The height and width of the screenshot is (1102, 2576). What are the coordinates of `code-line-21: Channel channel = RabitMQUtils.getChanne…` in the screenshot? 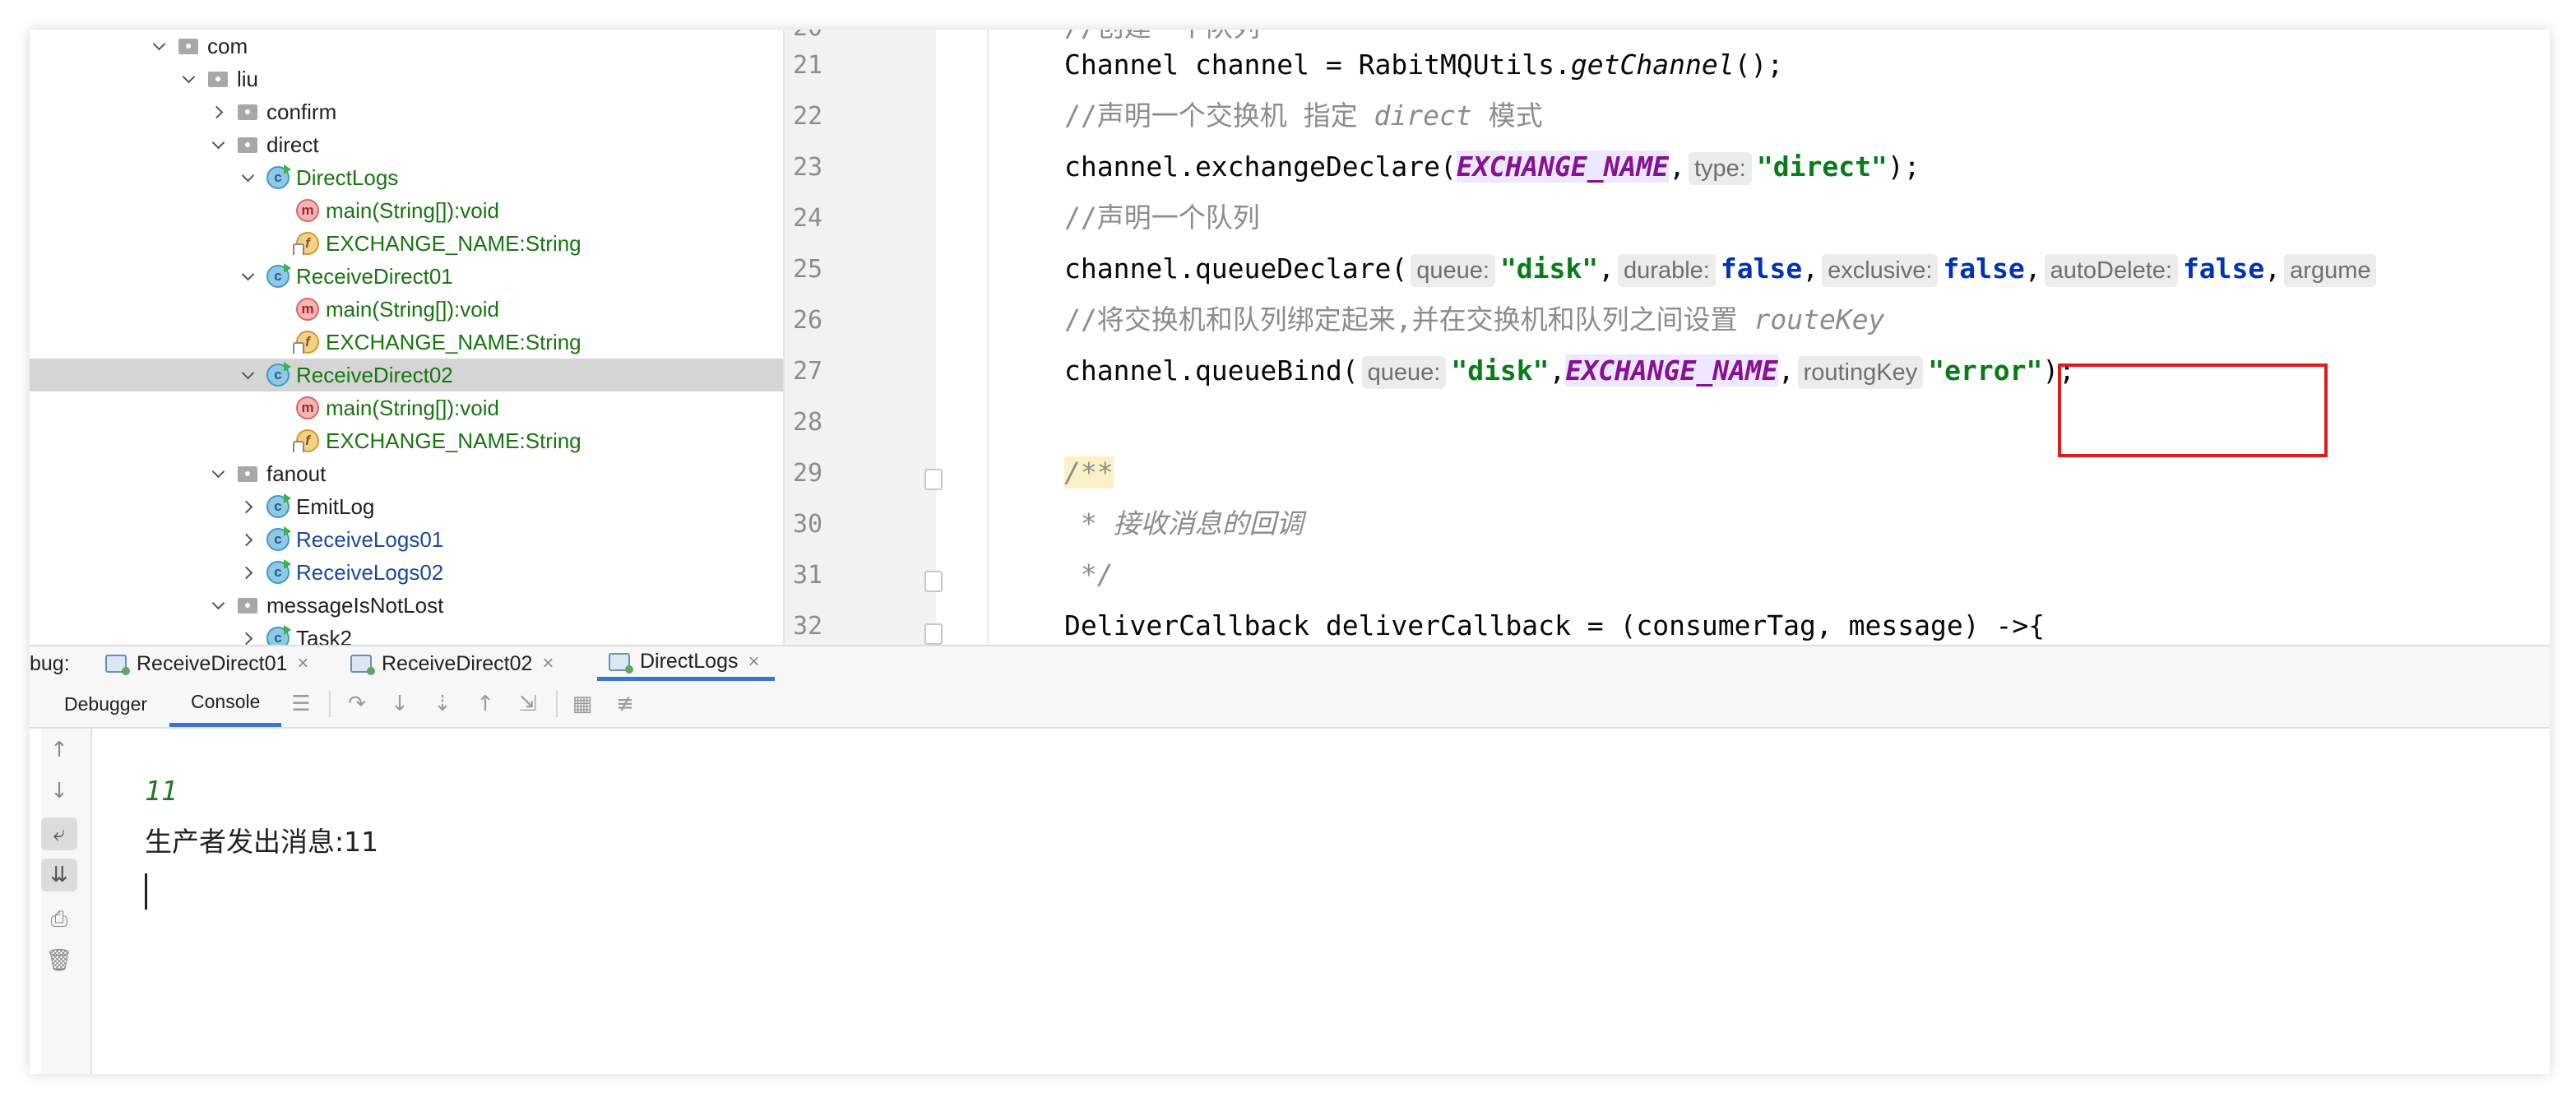 It's located at (1424, 65).